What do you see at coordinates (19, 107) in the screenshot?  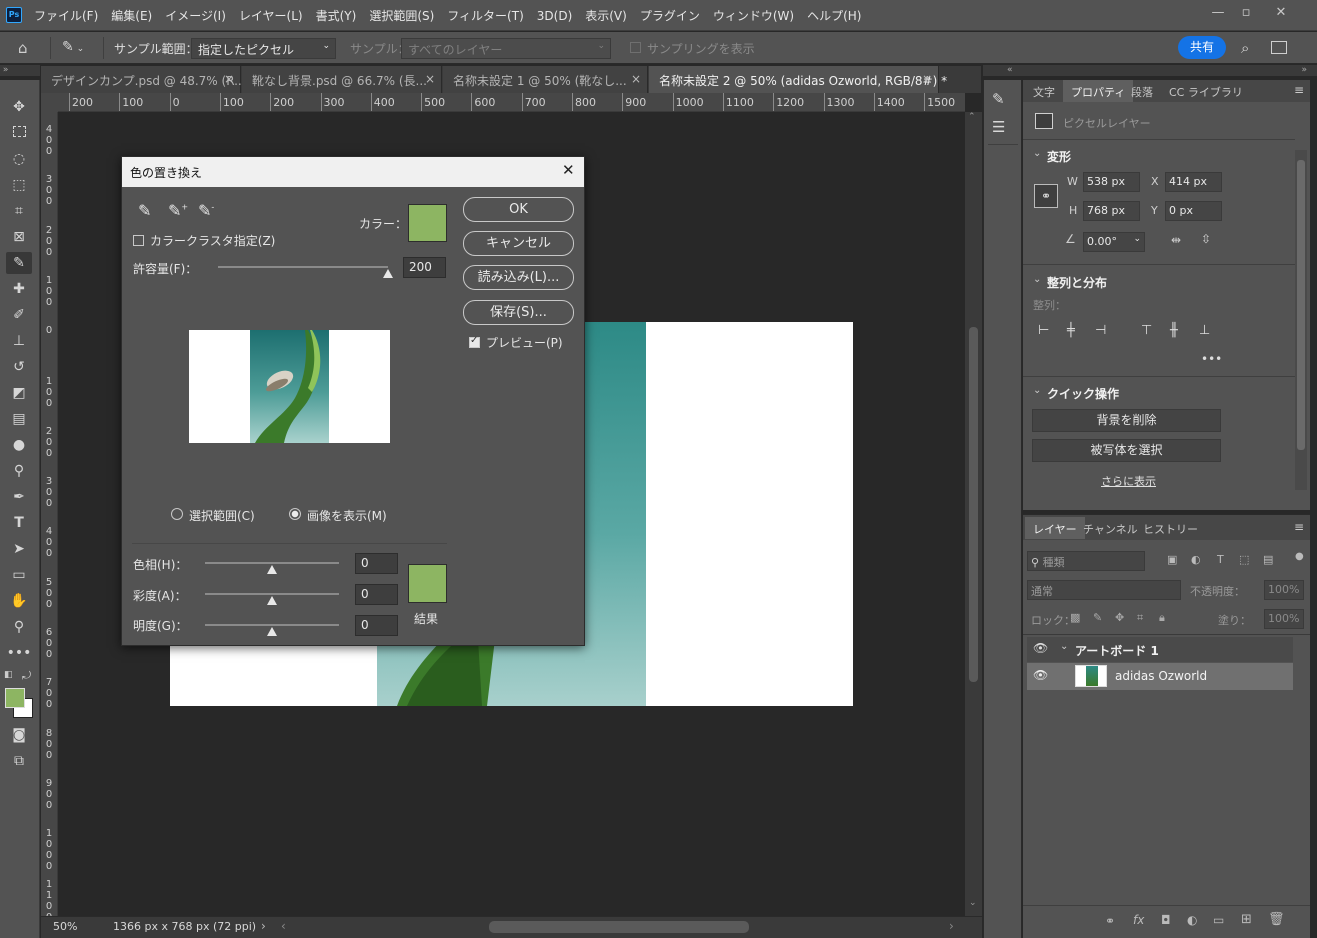 I see `move-tool-icon: ✥` at bounding box center [19, 107].